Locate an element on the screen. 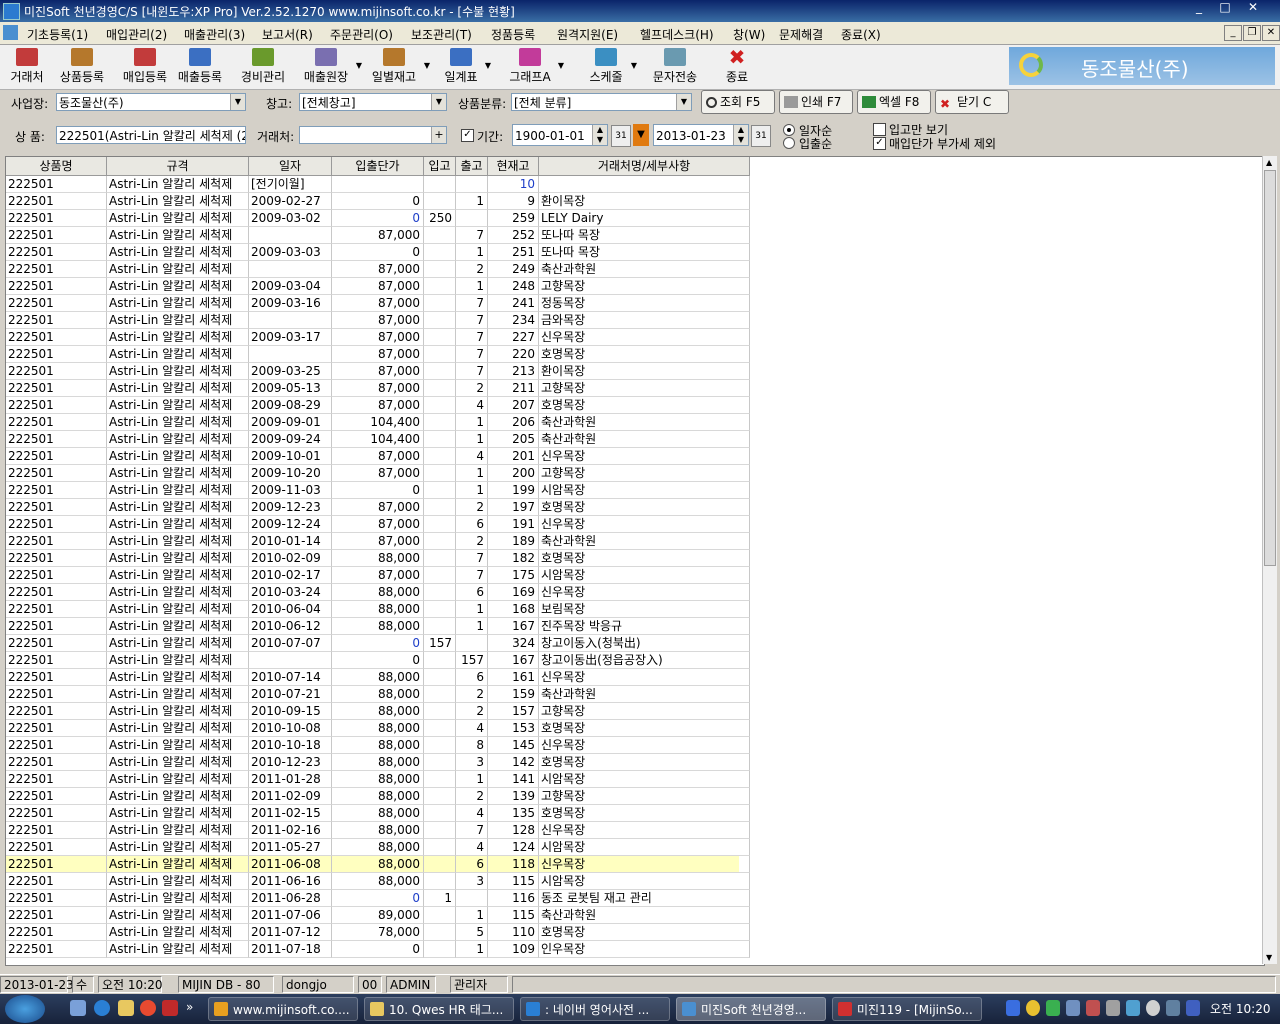 The height and width of the screenshot is (1024, 1280). toolbar-sales-button: 매출등록 is located at coordinates (200, 67).